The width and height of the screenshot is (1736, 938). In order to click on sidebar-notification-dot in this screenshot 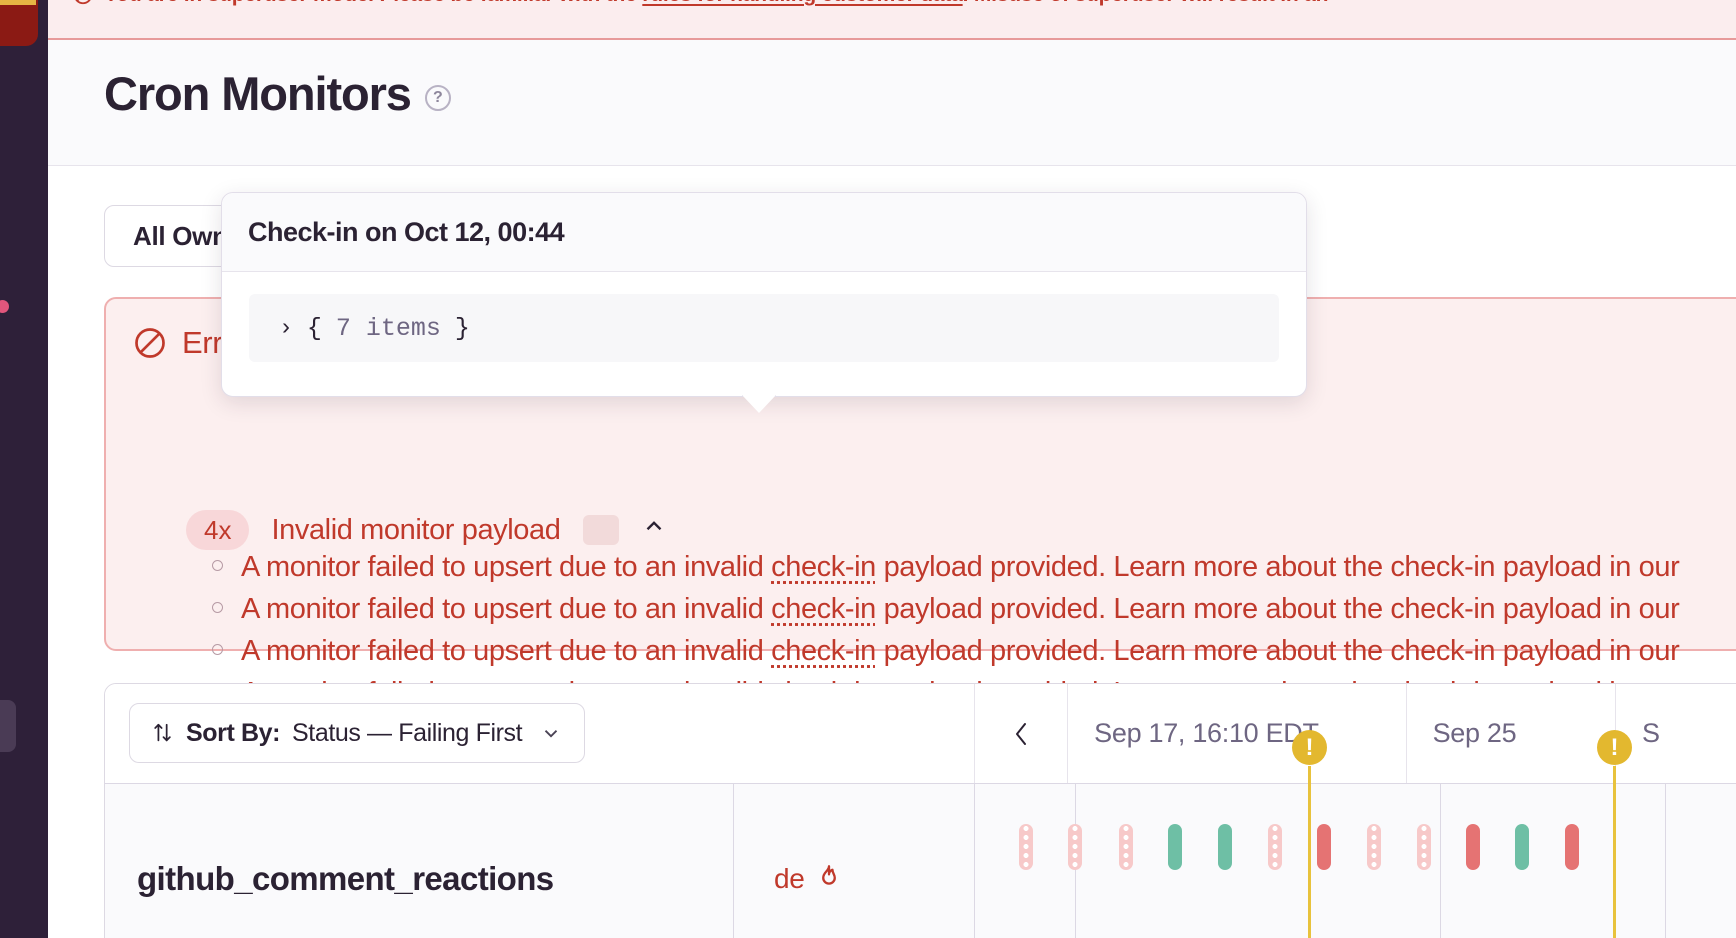, I will do `click(4, 306)`.